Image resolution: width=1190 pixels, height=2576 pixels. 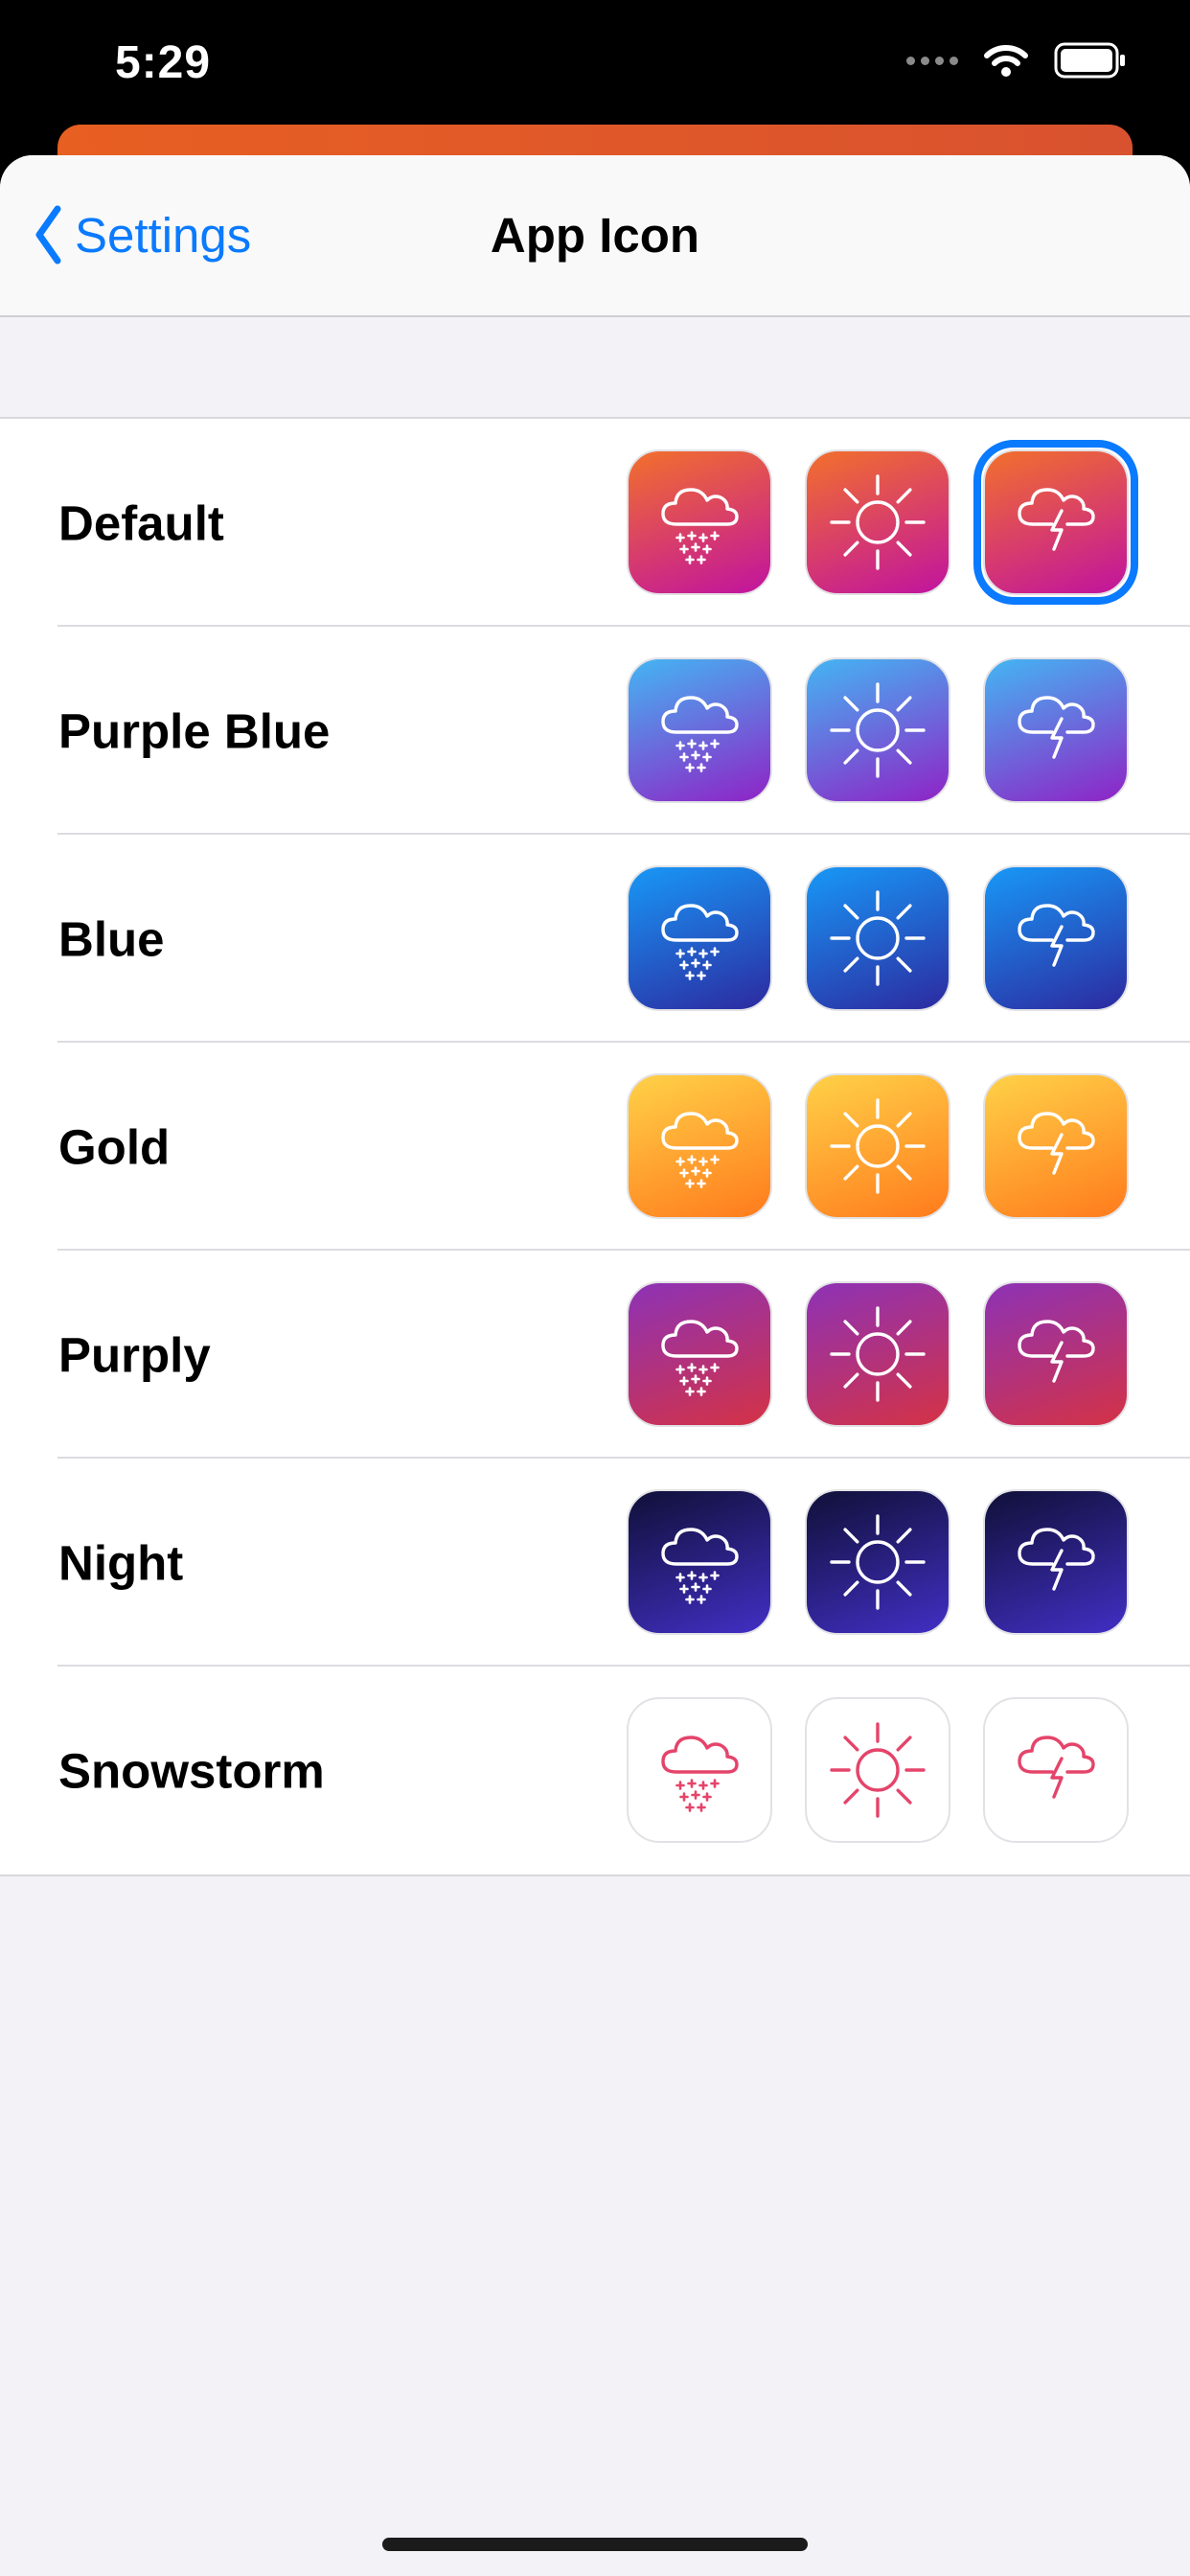 I want to click on theme-row-blue: Blue, so click(x=595, y=939).